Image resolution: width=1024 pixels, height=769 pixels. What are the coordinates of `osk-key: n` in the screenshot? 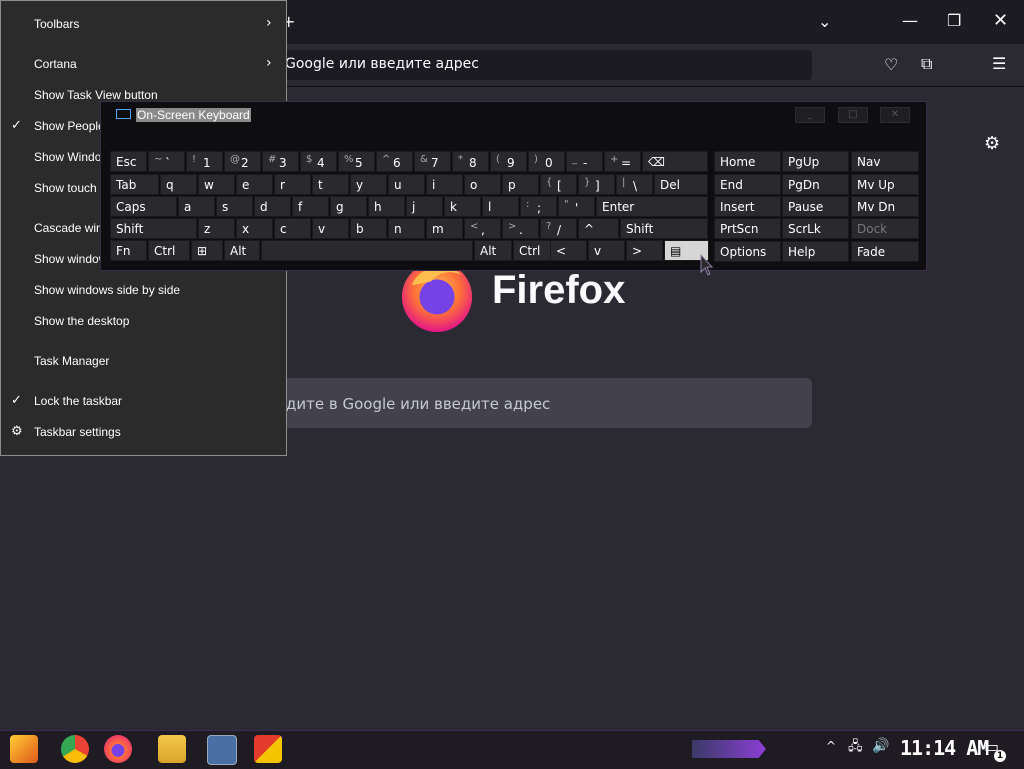 It's located at (406, 228).